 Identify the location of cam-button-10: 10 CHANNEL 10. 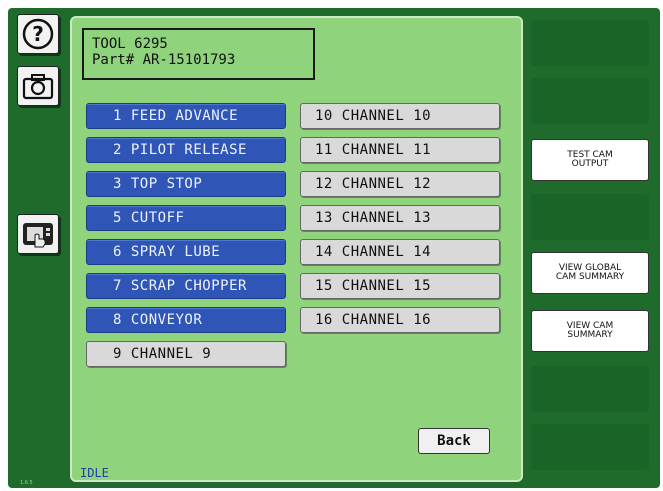
(400, 116).